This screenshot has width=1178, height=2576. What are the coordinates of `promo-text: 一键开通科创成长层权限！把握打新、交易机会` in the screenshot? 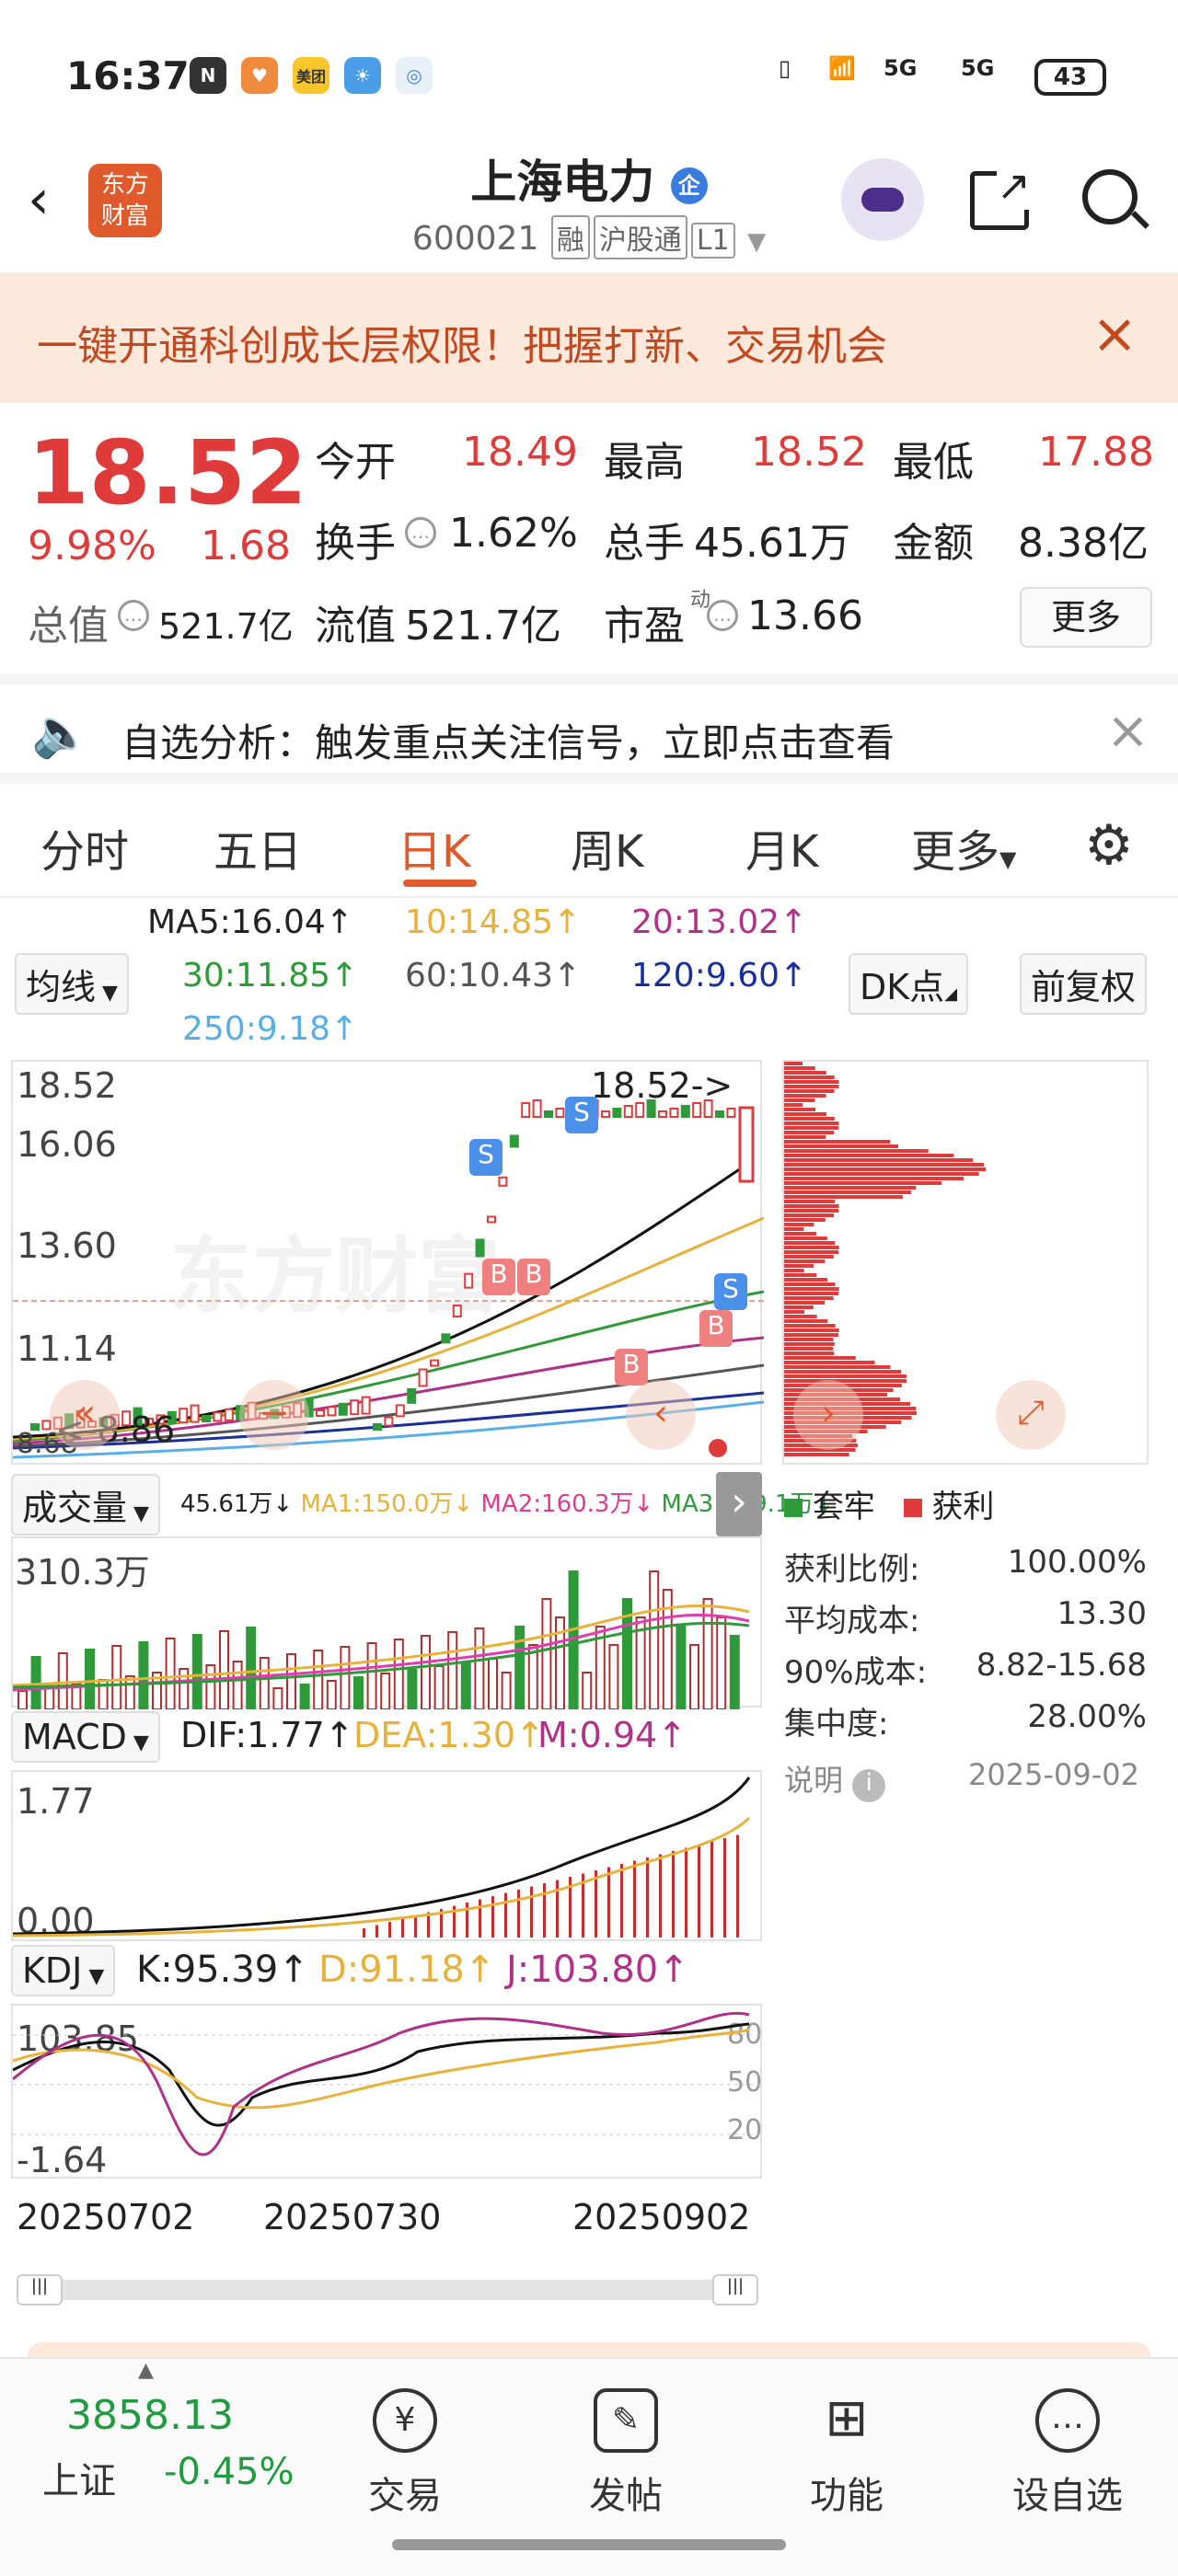 It's located at (462, 346).